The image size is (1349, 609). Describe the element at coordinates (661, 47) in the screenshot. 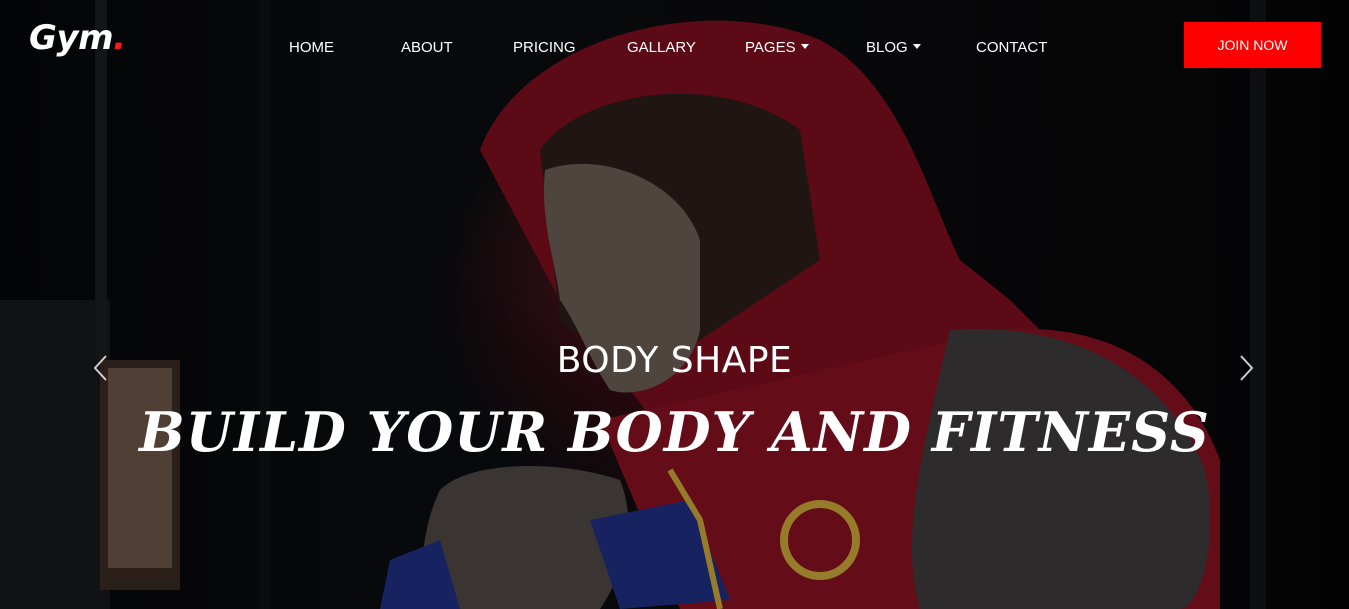

I see `nav-gallary: GALLARY` at that location.